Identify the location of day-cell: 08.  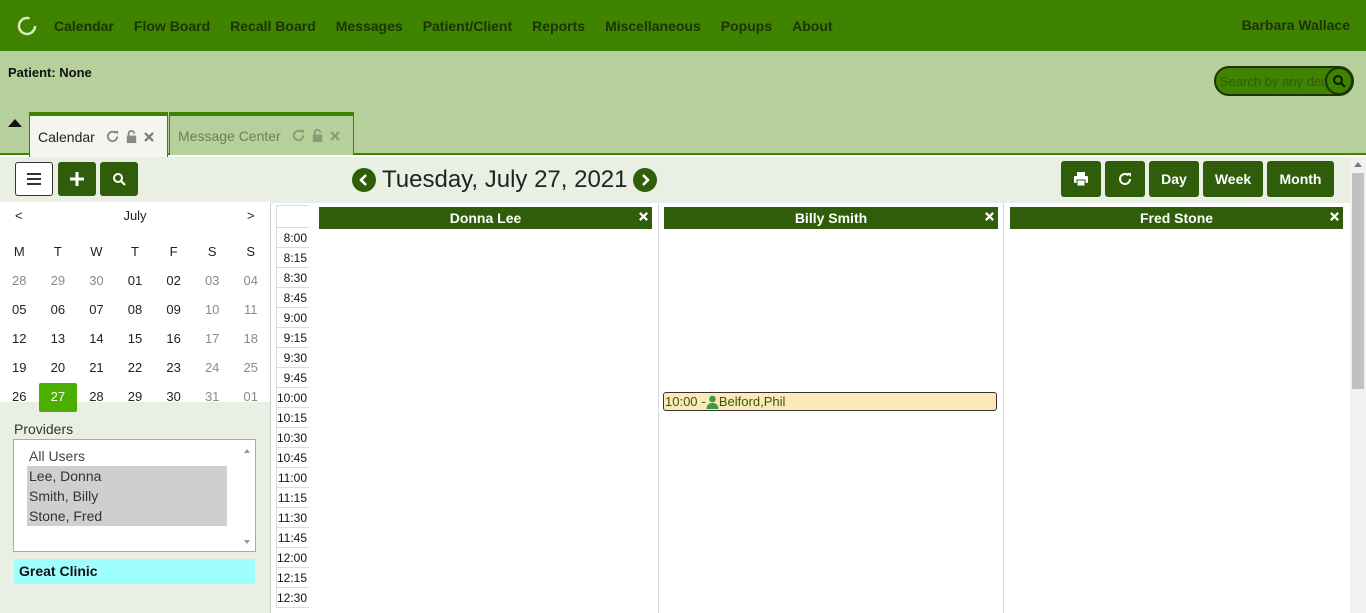
(135, 310).